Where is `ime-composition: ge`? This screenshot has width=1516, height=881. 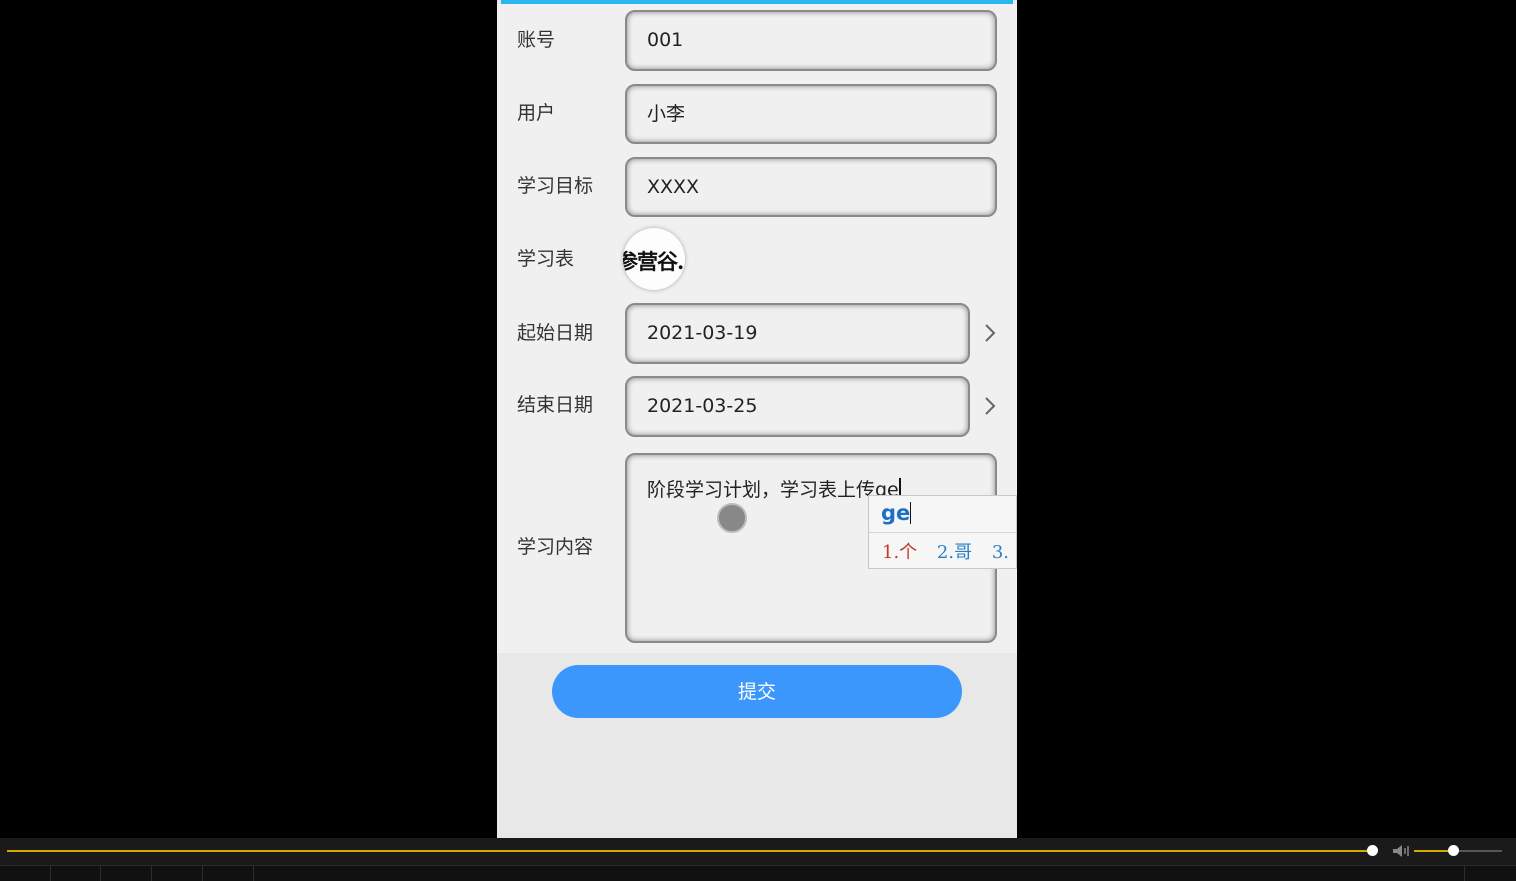
ime-composition: ge is located at coordinates (896, 513).